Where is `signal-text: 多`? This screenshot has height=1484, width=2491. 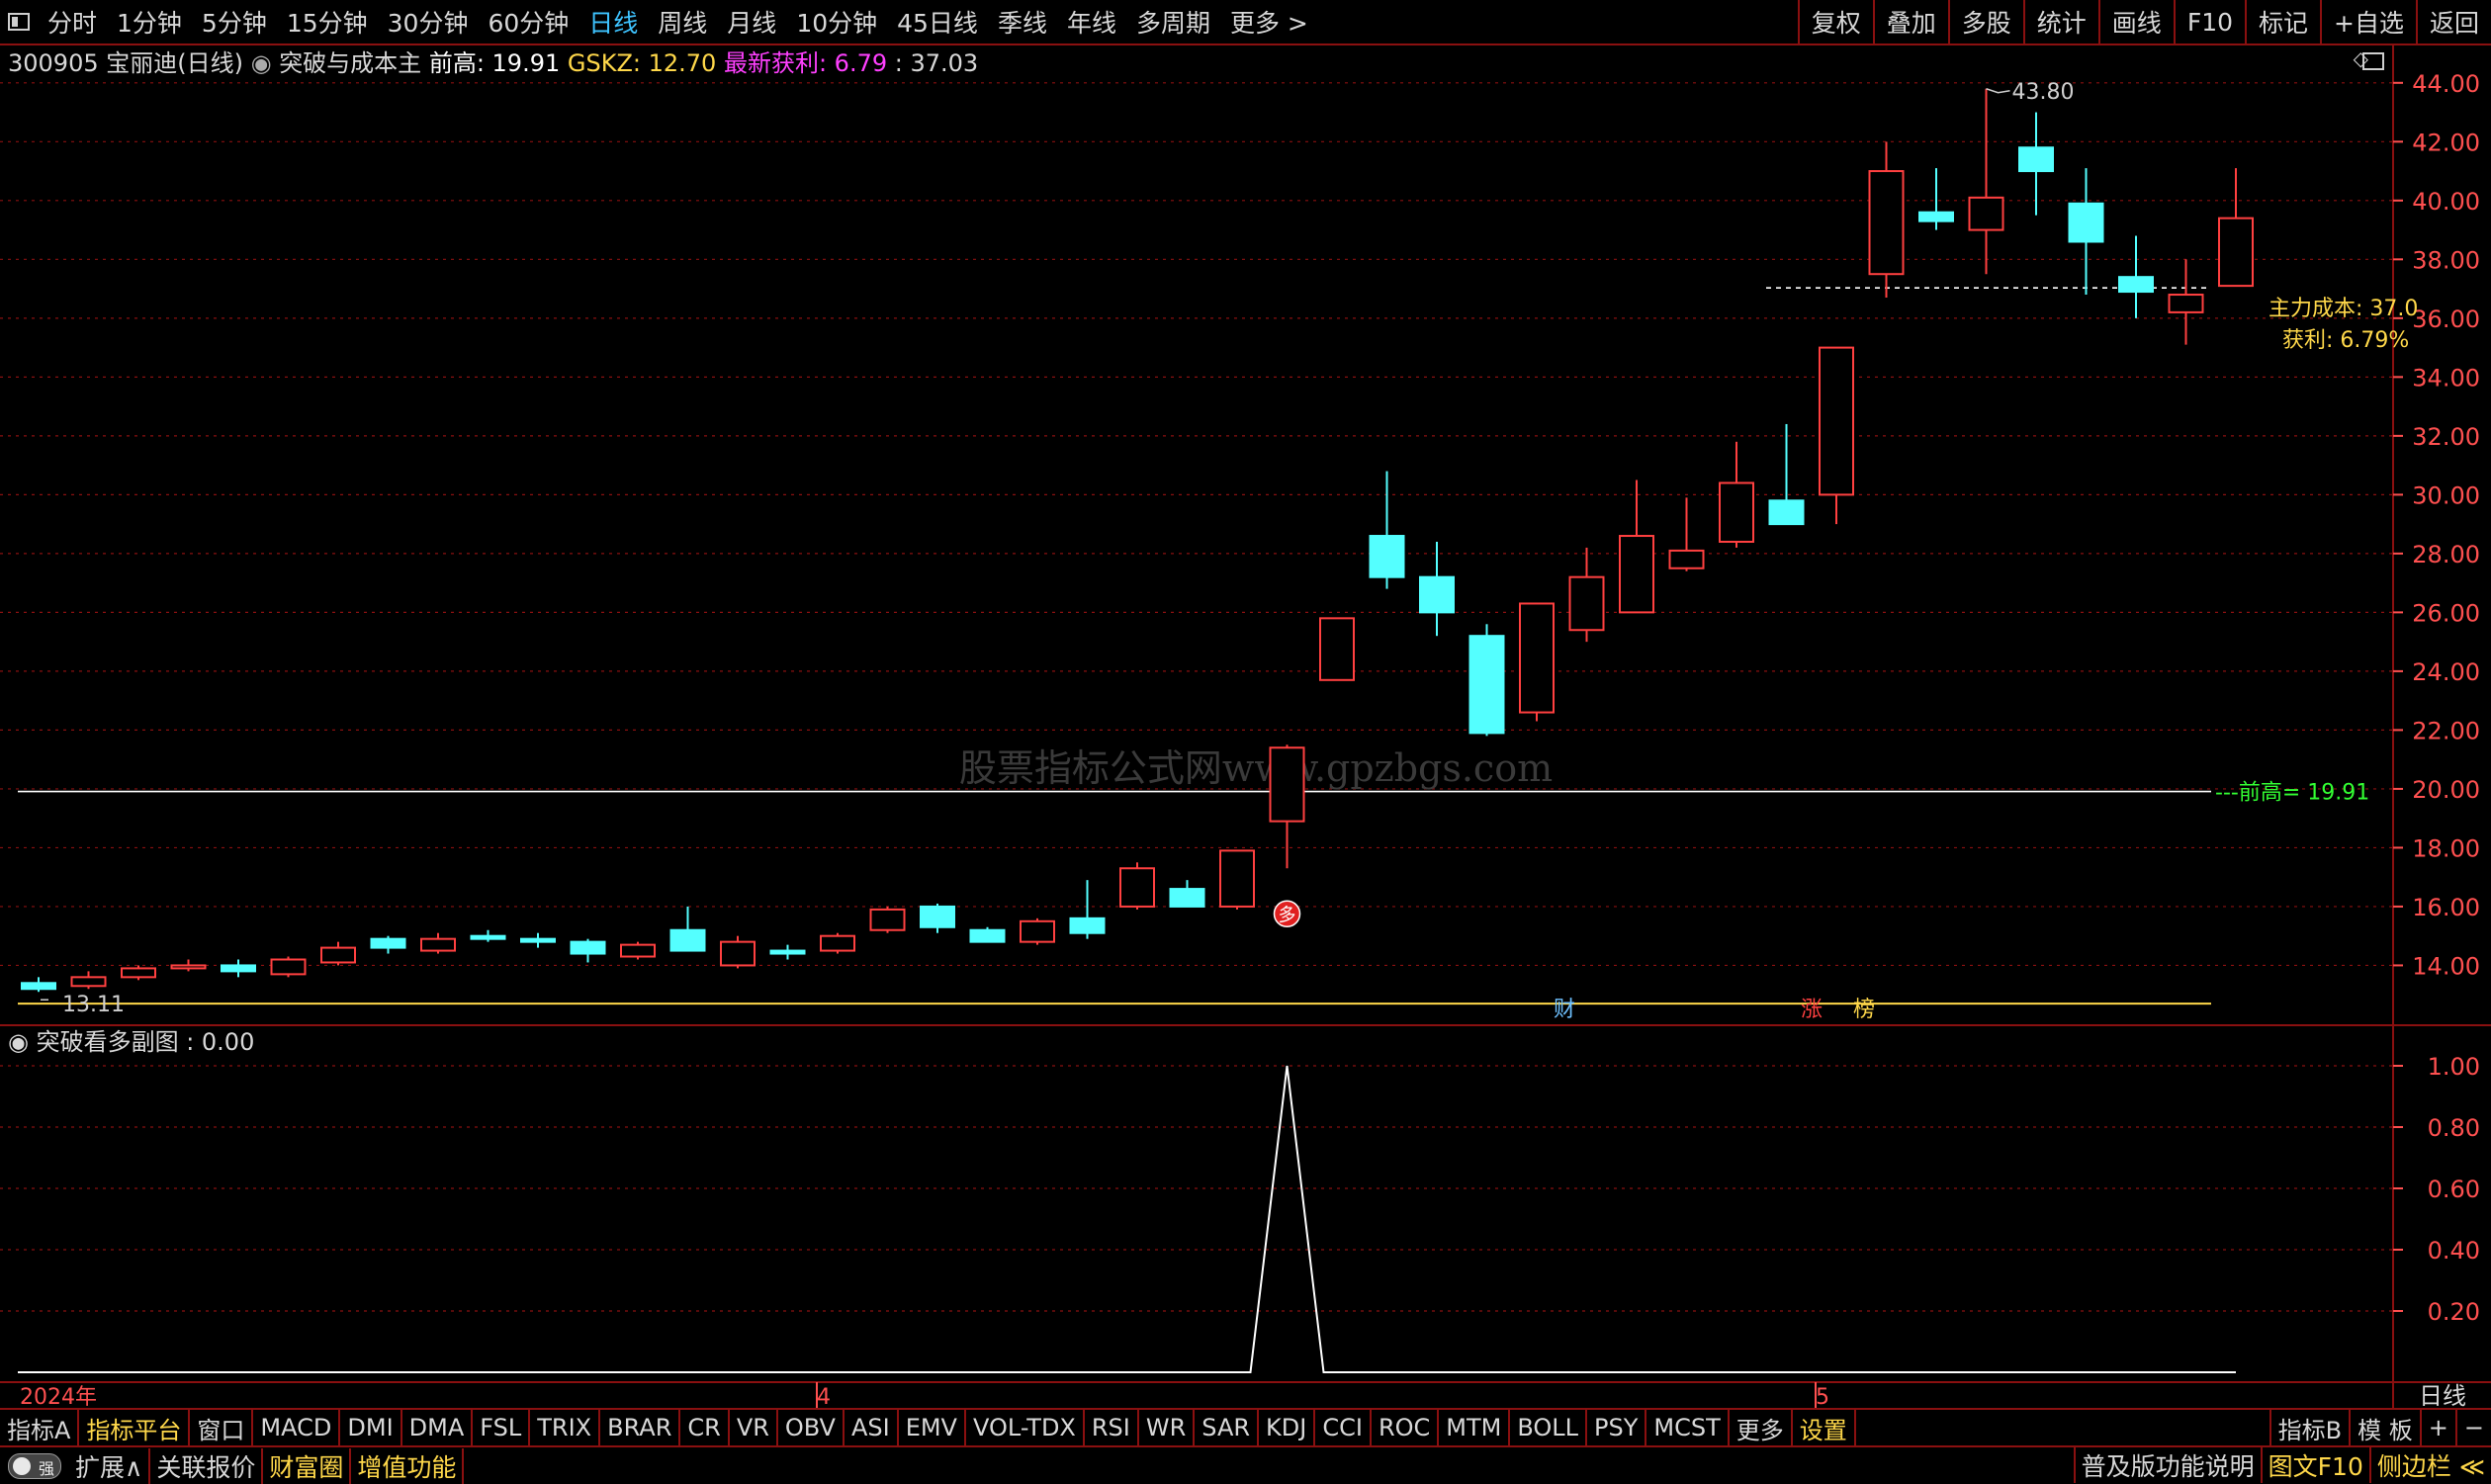 signal-text: 多 is located at coordinates (1287, 915).